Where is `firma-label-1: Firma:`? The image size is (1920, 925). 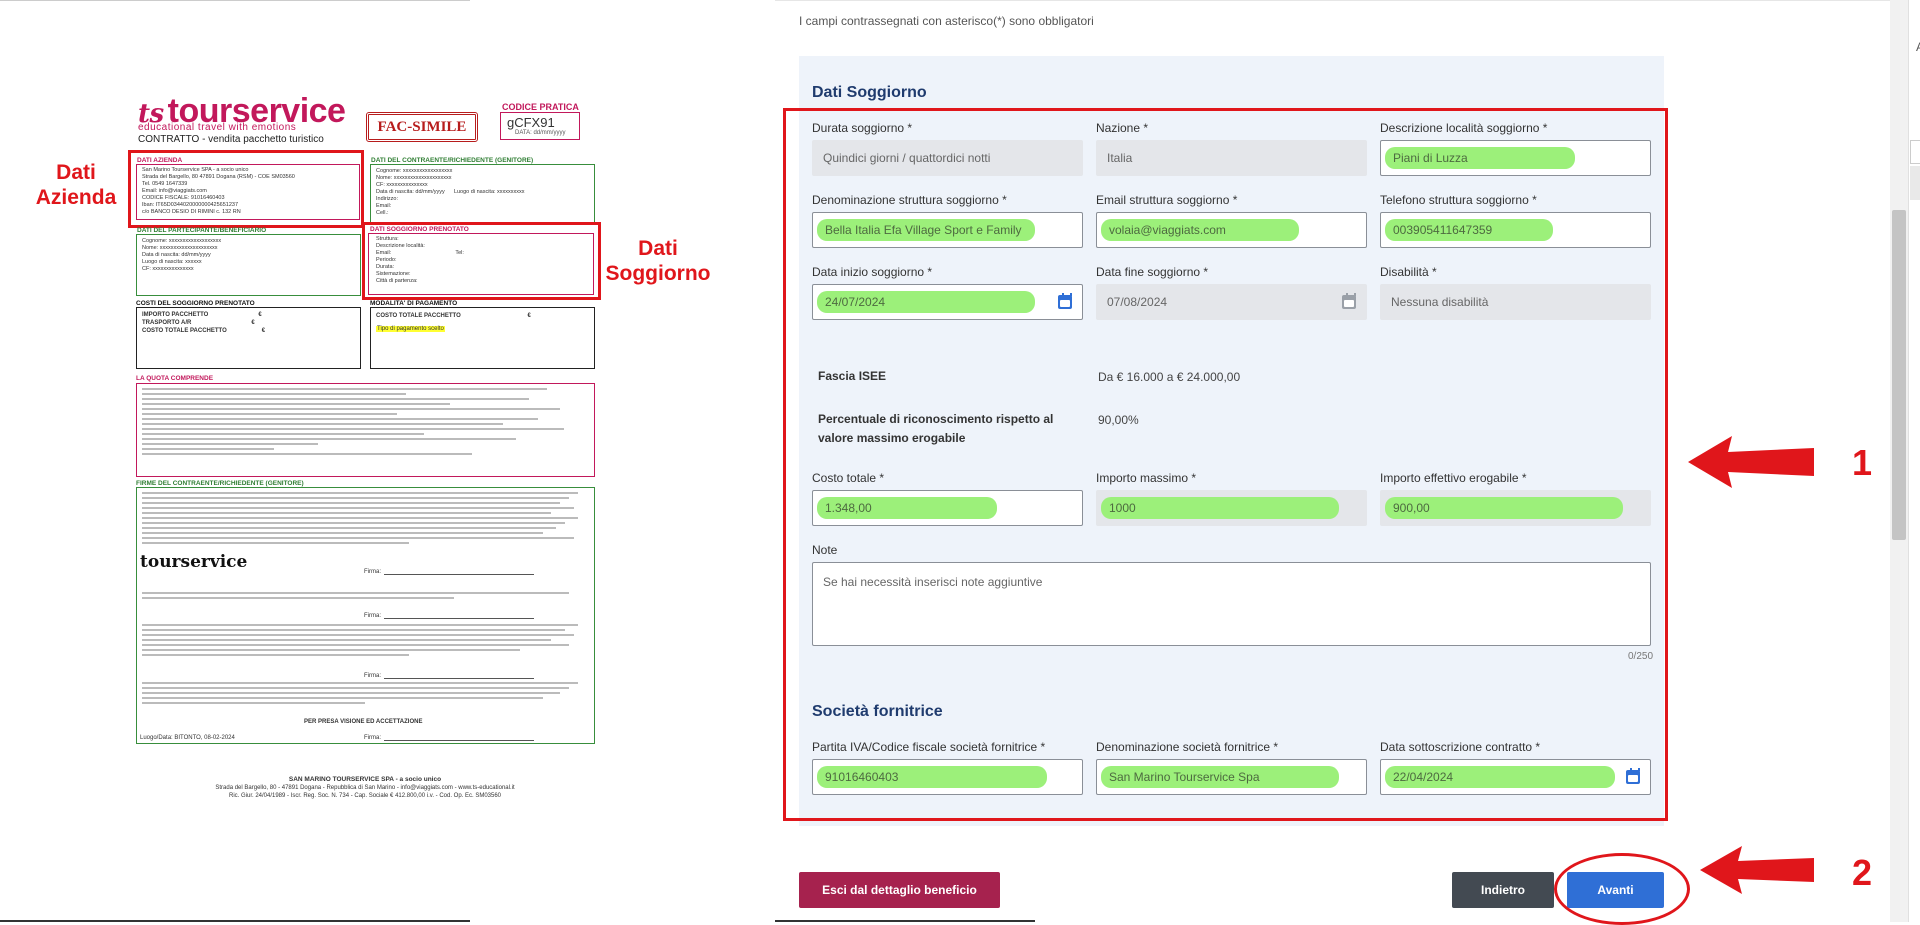 firma-label-1: Firma: is located at coordinates (372, 572).